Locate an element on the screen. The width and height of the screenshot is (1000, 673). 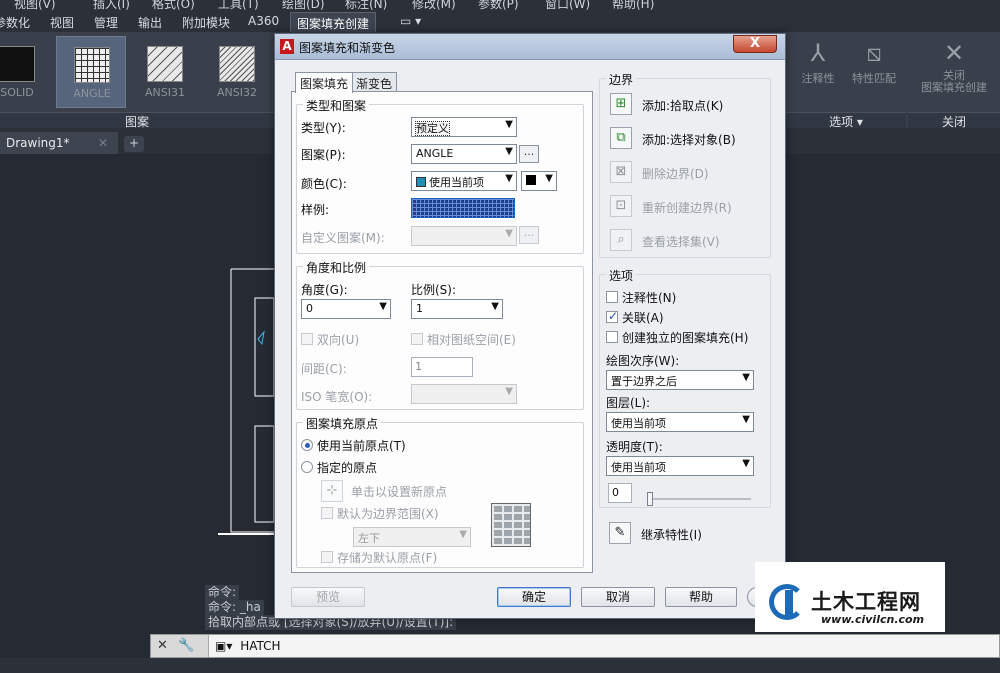
remove-boundary-label: 删除边界(D) is located at coordinates (675, 173).